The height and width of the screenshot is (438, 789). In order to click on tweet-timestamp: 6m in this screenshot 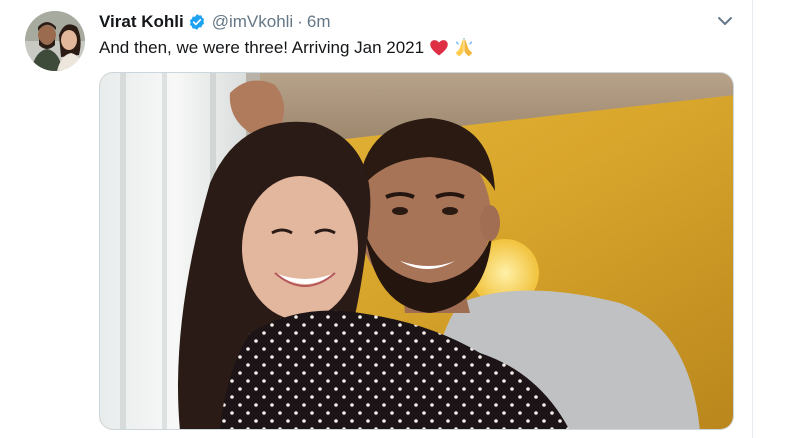, I will do `click(319, 22)`.